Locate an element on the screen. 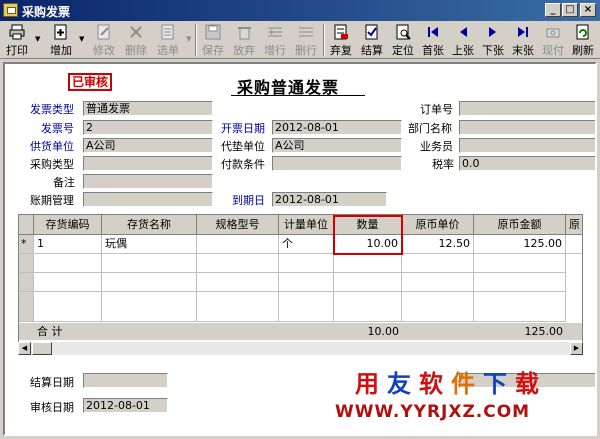  agent-unit-field: A公司 is located at coordinates (337, 145).